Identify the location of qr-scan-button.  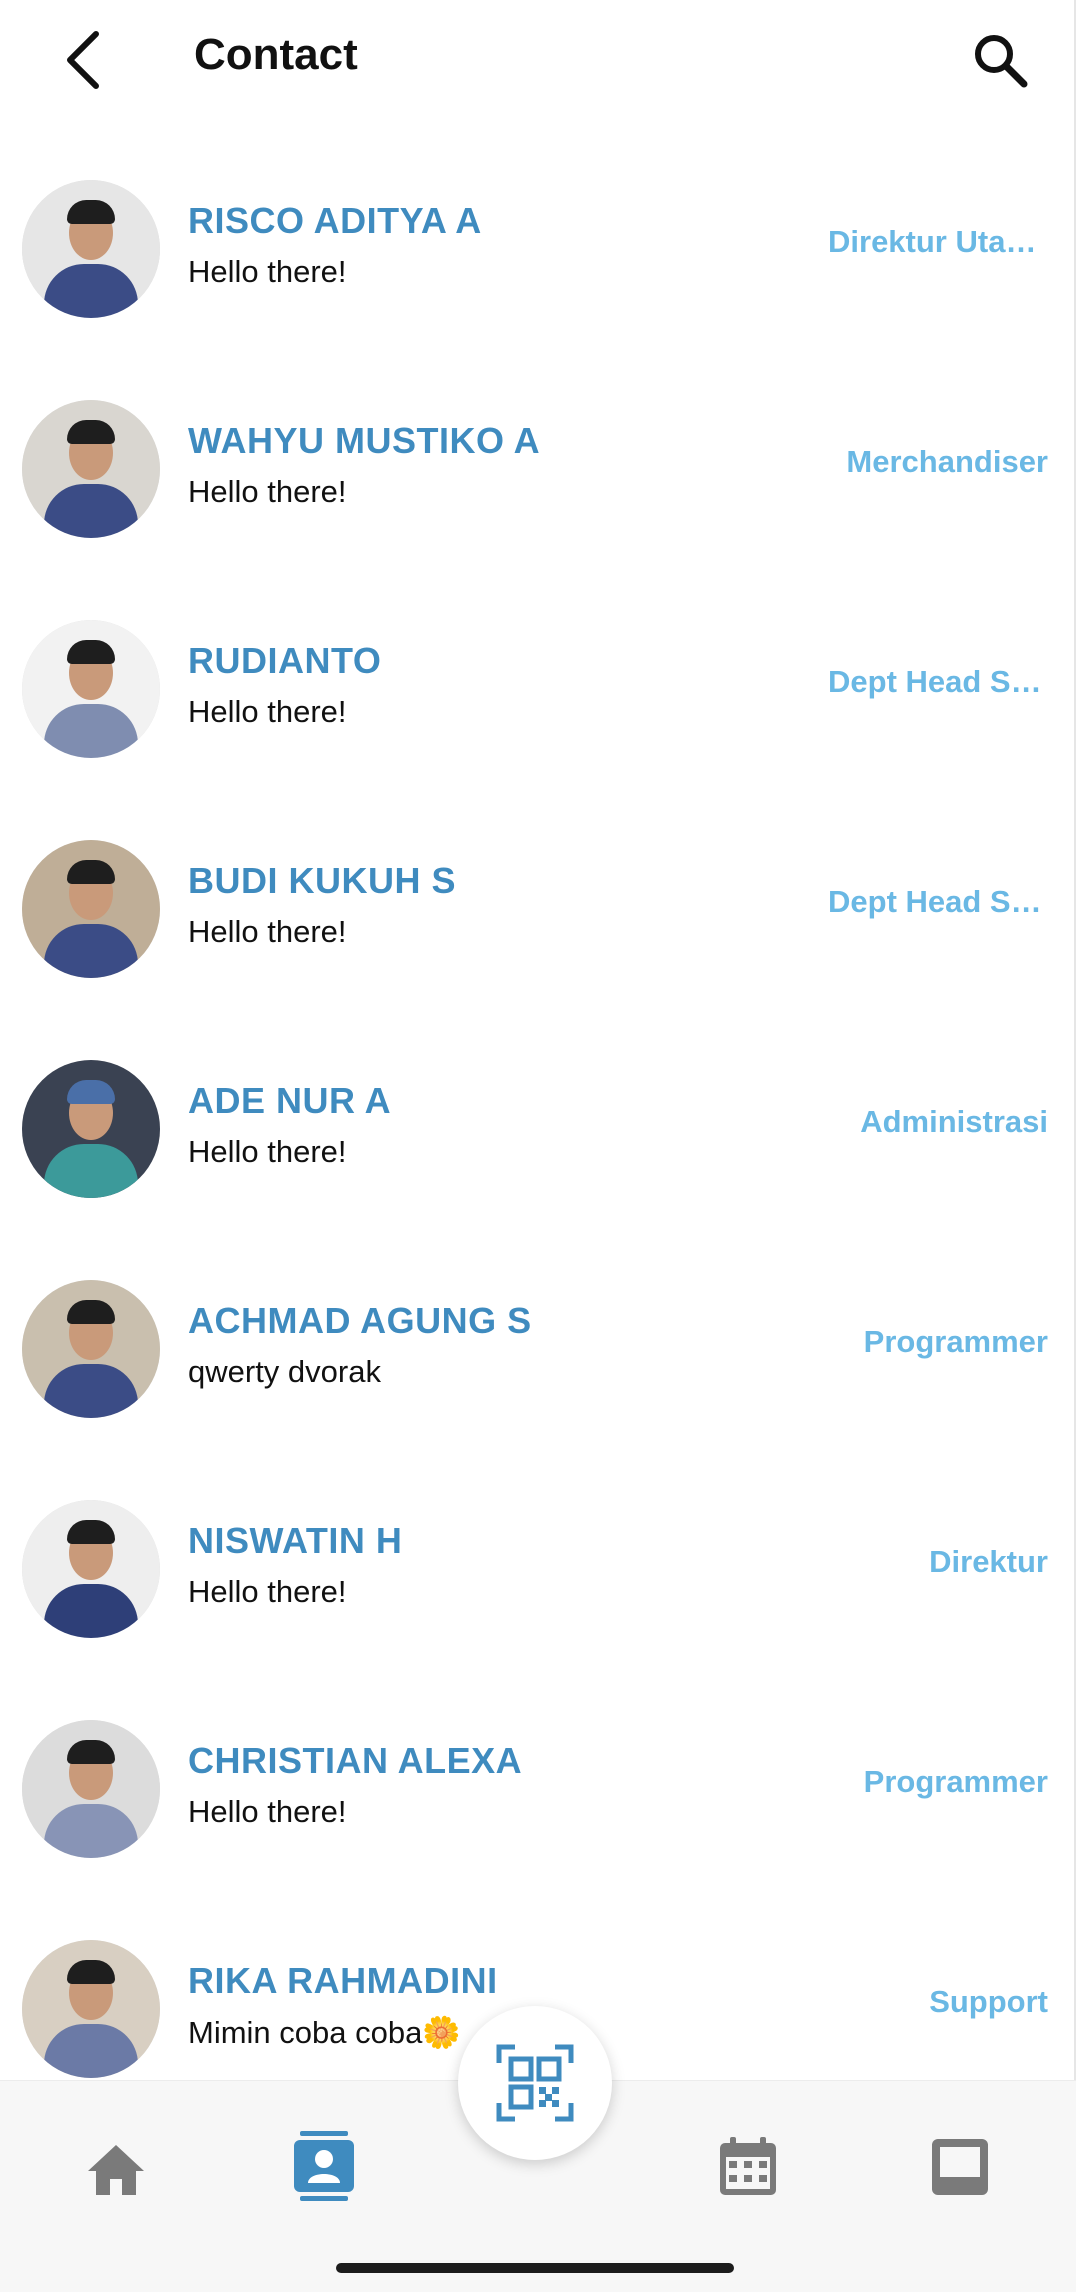
(535, 2083).